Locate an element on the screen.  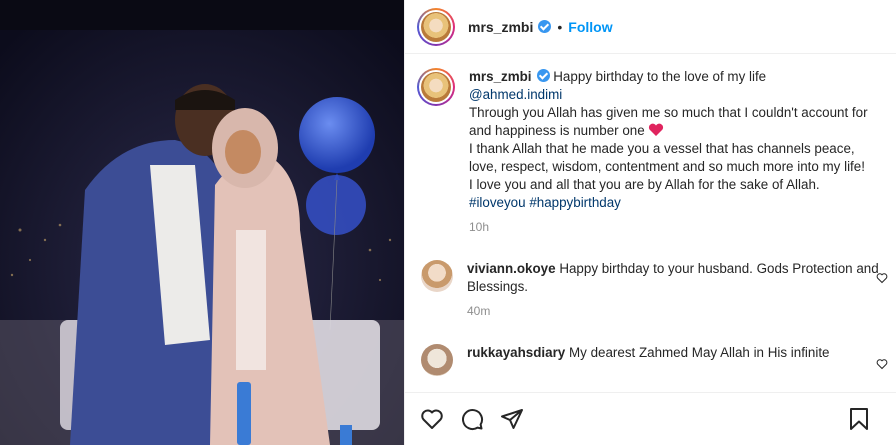
share-icon is located at coordinates (512, 419).